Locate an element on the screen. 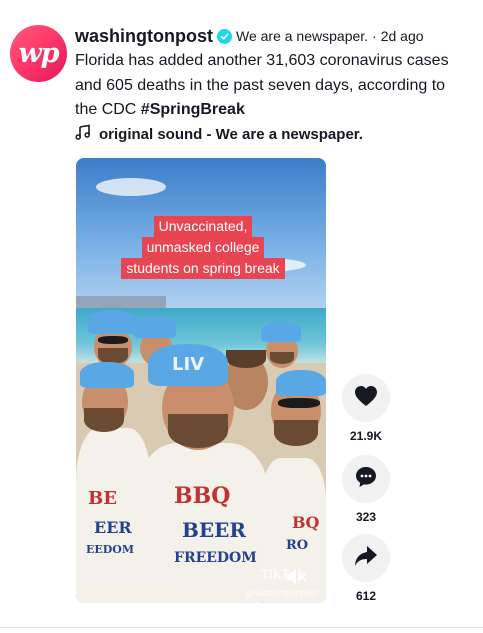  like-action: 21.9K is located at coordinates (366, 408).